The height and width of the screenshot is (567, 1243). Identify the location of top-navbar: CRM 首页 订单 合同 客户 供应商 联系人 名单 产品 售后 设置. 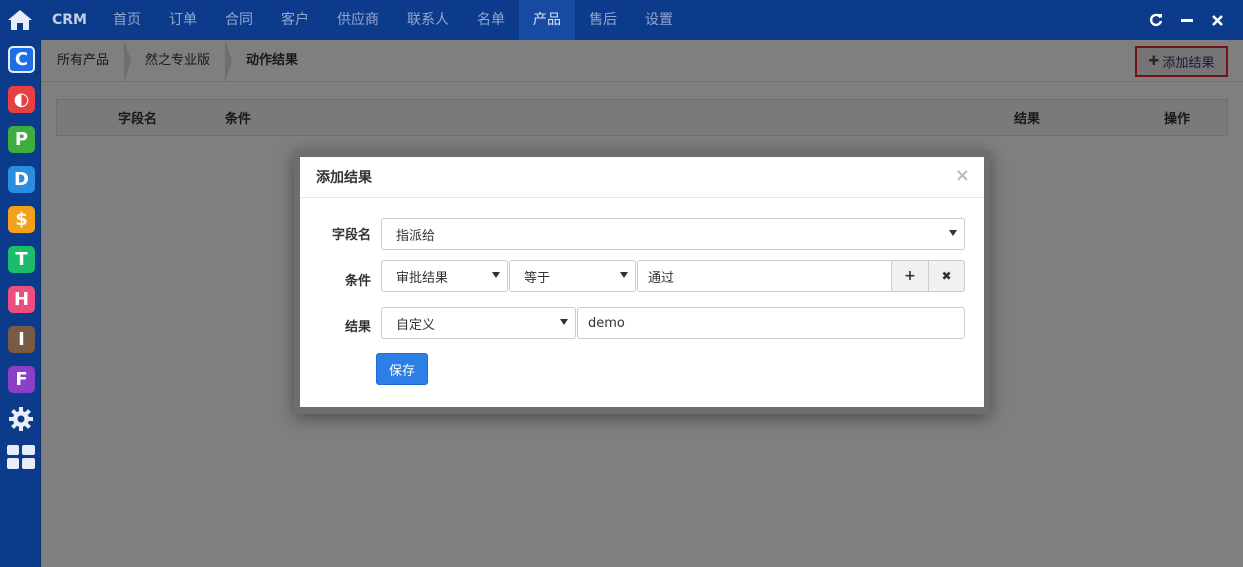
(621, 20).